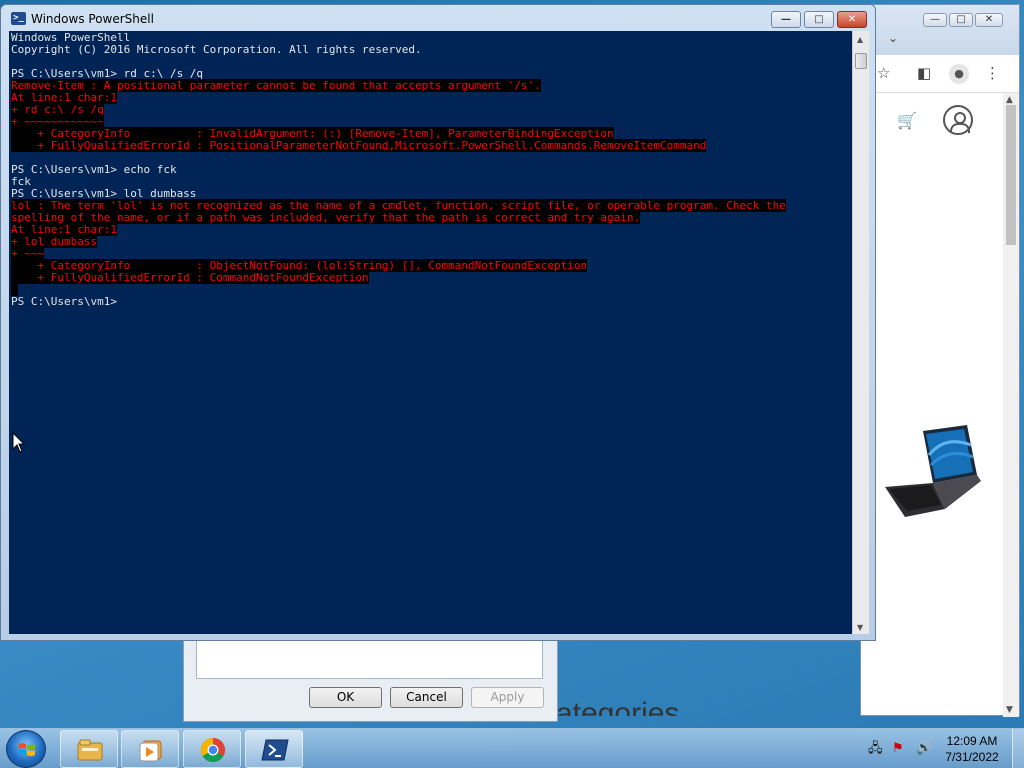 This screenshot has width=1024, height=768. I want to click on apply-button: Apply, so click(507, 697).